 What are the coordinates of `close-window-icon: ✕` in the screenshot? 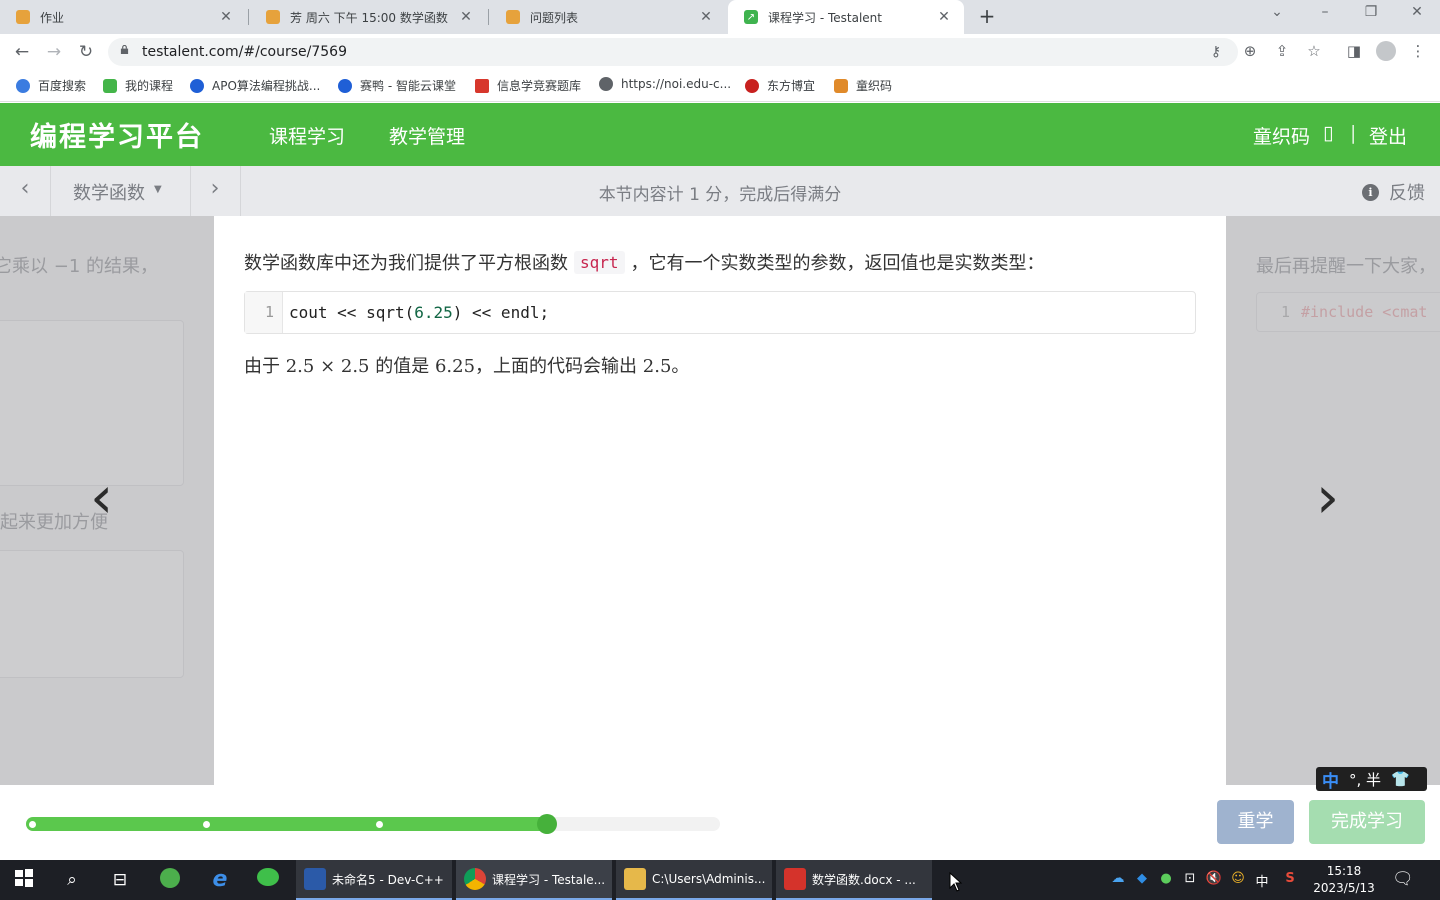 It's located at (1417, 12).